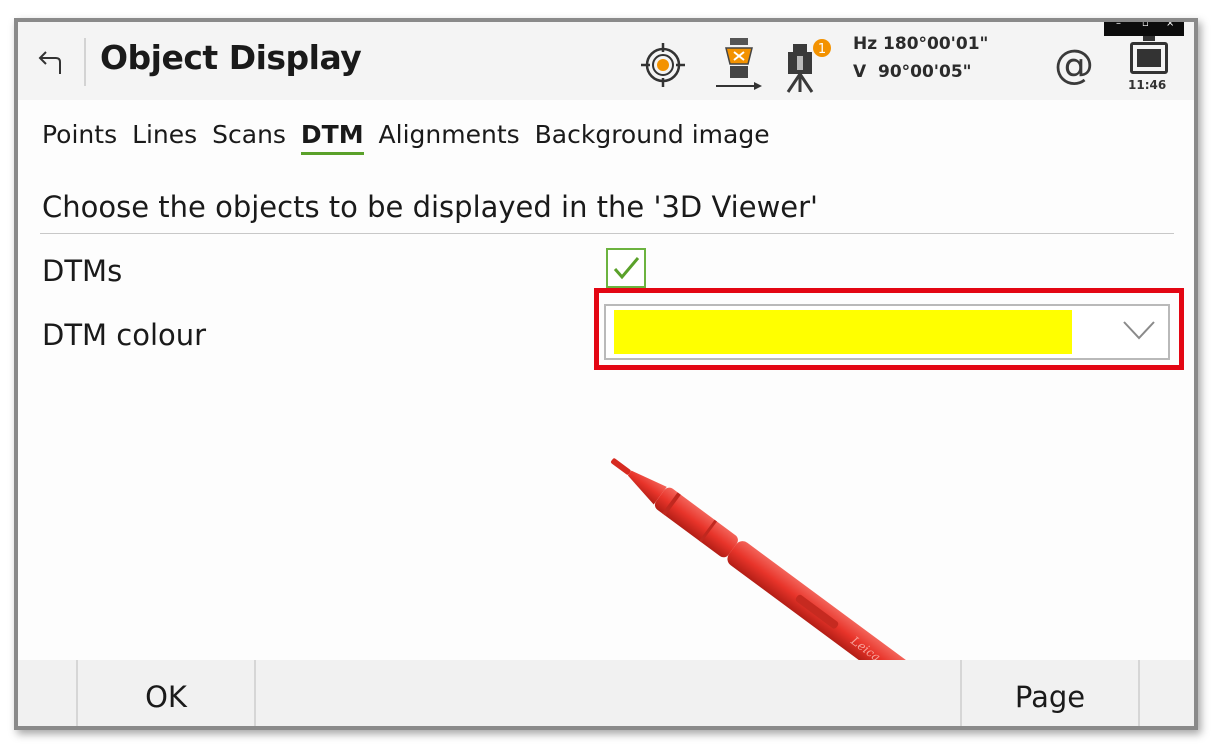 Image resolution: width=1219 pixels, height=751 pixels. What do you see at coordinates (736, 64) in the screenshot?
I see `prism-icon` at bounding box center [736, 64].